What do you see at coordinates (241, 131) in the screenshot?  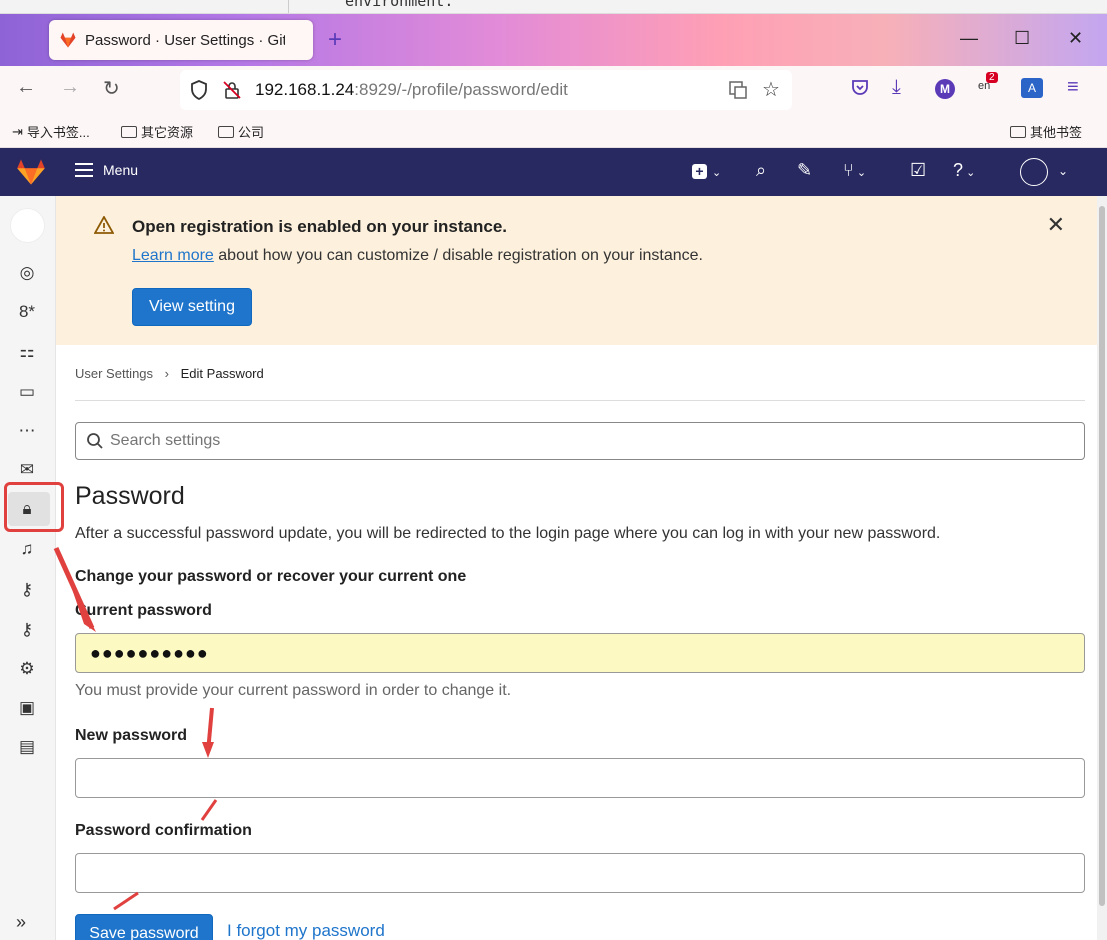 I see `bookmark-folder: 公司` at bounding box center [241, 131].